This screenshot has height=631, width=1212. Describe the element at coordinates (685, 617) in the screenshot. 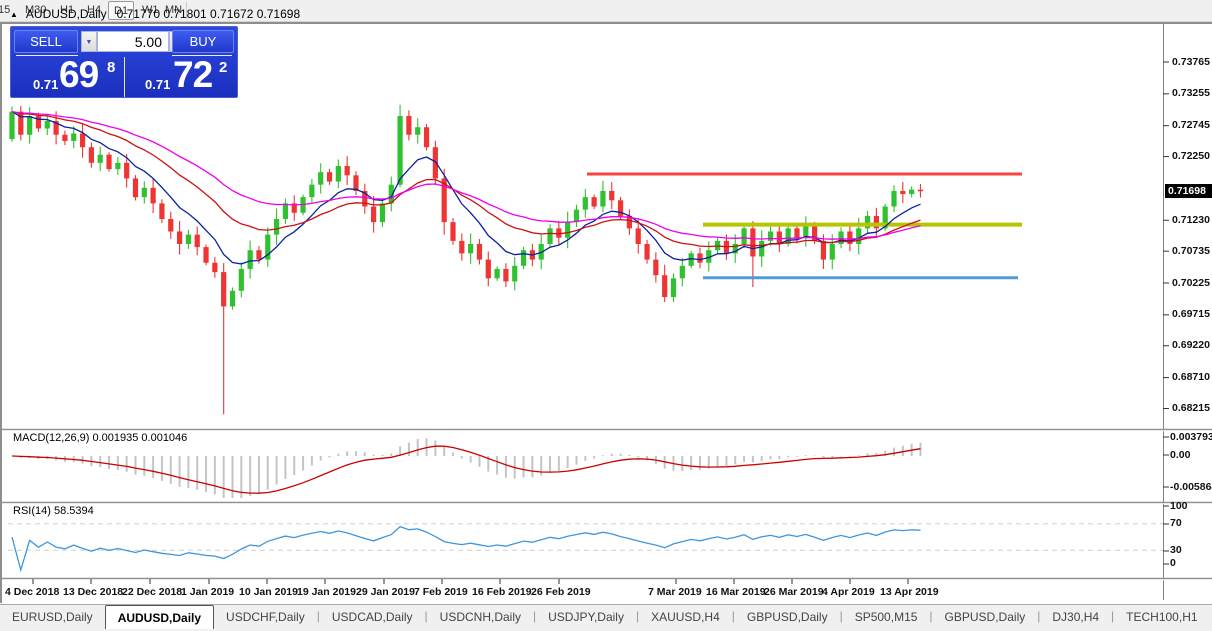

I see `tab-xauusd-h4: XAUUSD,H4` at that location.